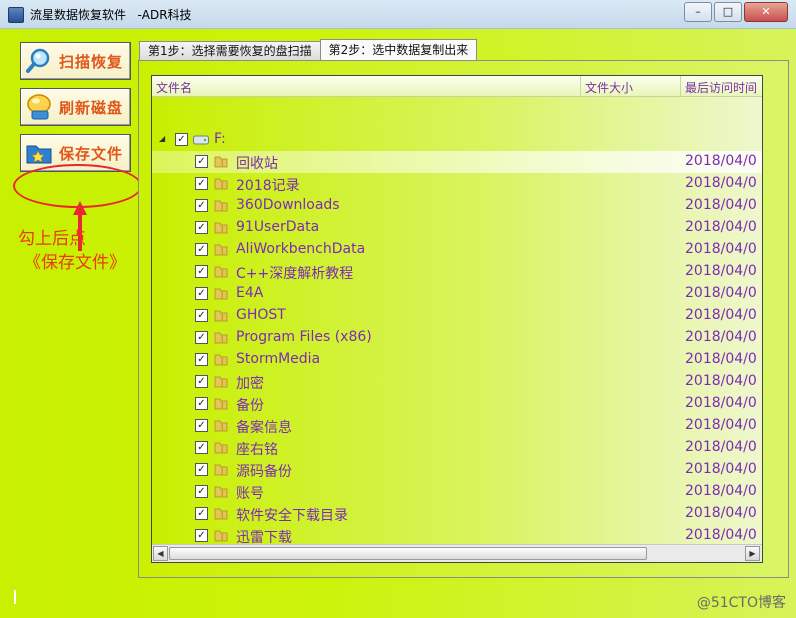 This screenshot has height=618, width=796. What do you see at coordinates (457, 492) in the screenshot?
I see `list-item: ✓ 账号 2018/04/0` at bounding box center [457, 492].